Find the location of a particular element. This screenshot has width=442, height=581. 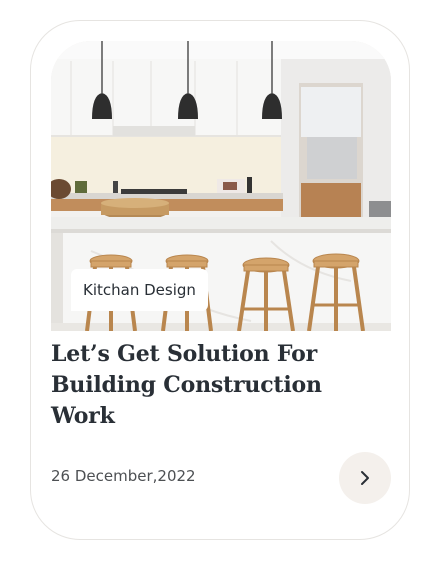

category-tag: Kitchan Design is located at coordinates (139, 290).